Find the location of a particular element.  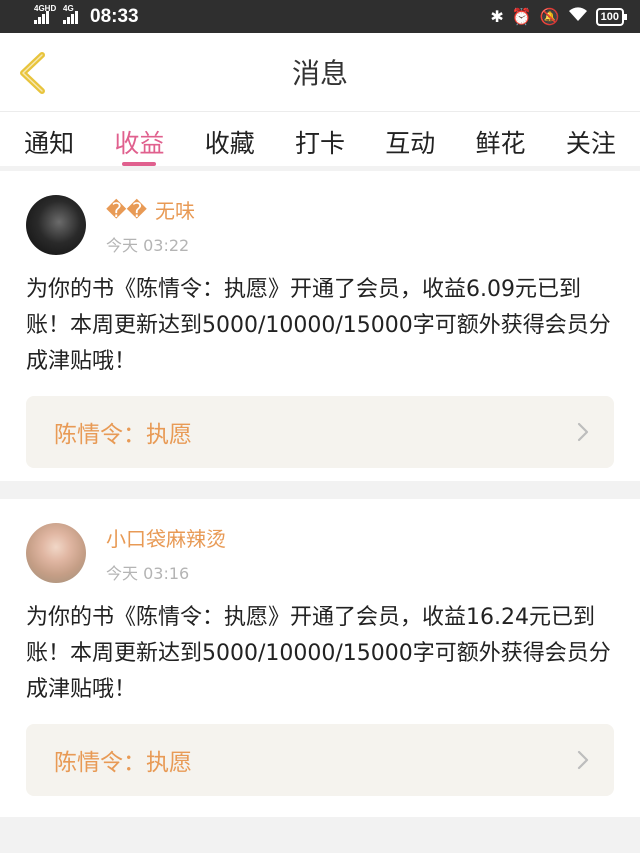

tab-flowers: 鲜花 is located at coordinates (501, 139).